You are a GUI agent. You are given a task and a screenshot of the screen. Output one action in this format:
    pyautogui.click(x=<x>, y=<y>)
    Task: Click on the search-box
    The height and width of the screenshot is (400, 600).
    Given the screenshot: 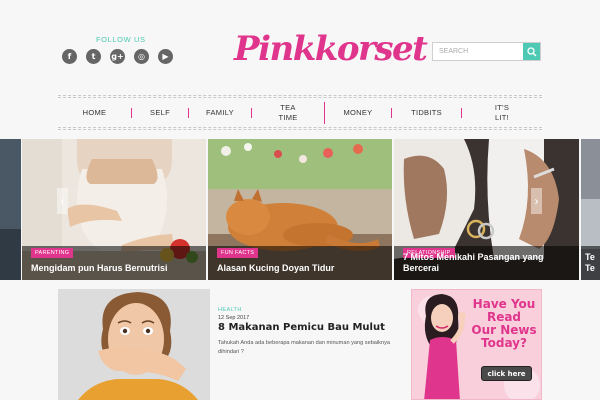 What is the action you would take?
    pyautogui.click(x=486, y=51)
    